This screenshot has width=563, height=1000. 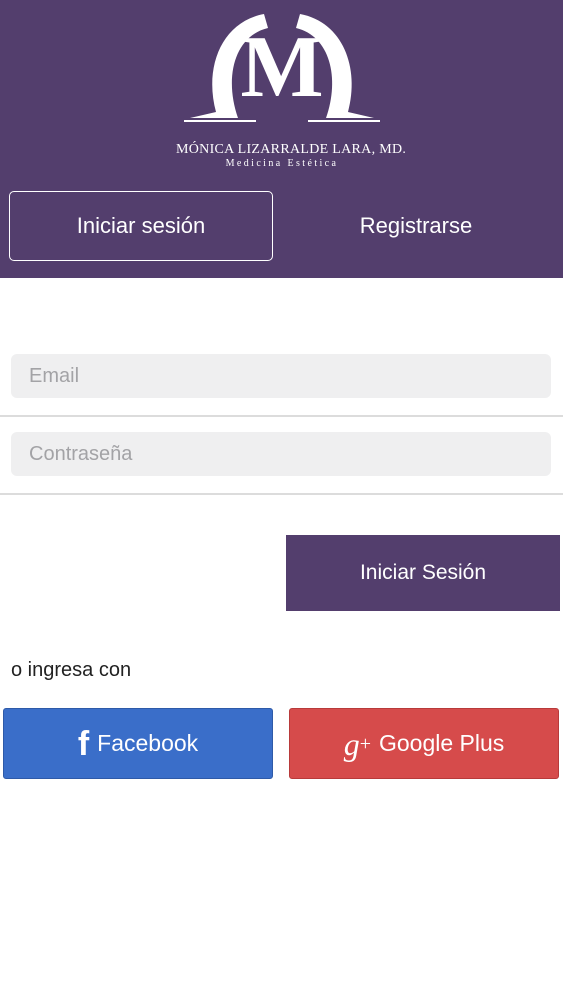 I want to click on logo-emblem-icon: M, so click(x=282, y=68).